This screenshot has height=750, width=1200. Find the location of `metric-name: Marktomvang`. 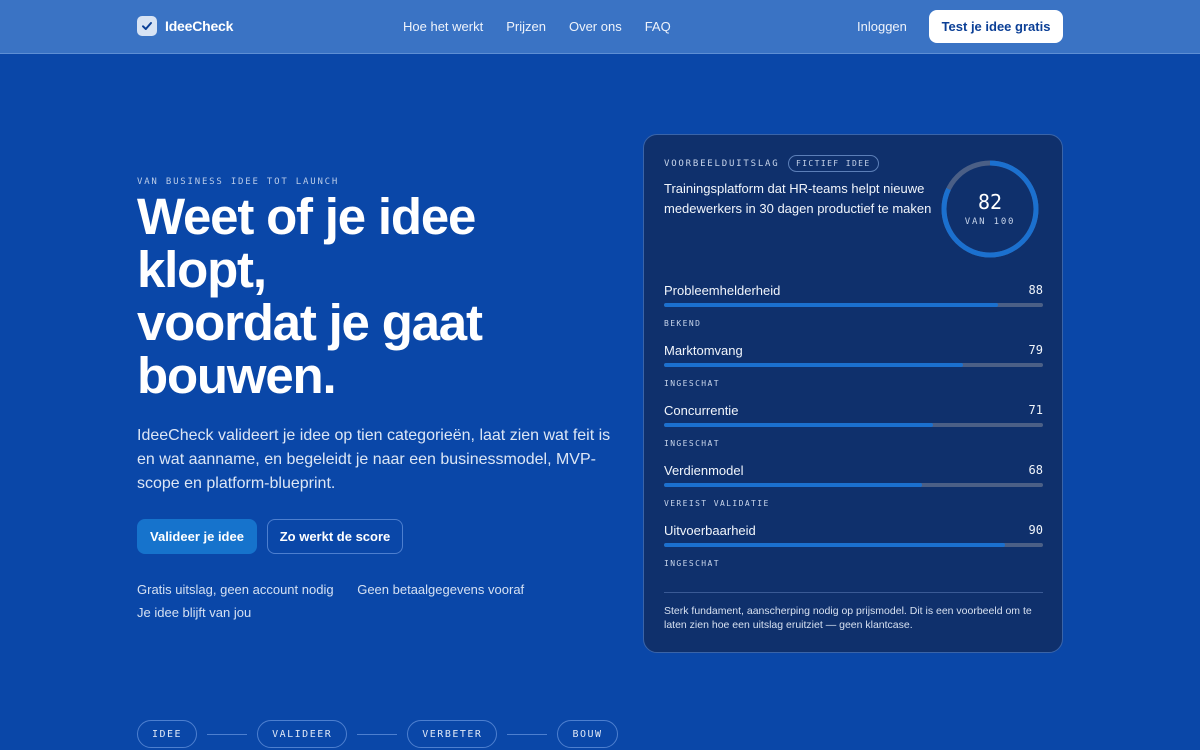

metric-name: Marktomvang is located at coordinates (703, 350).